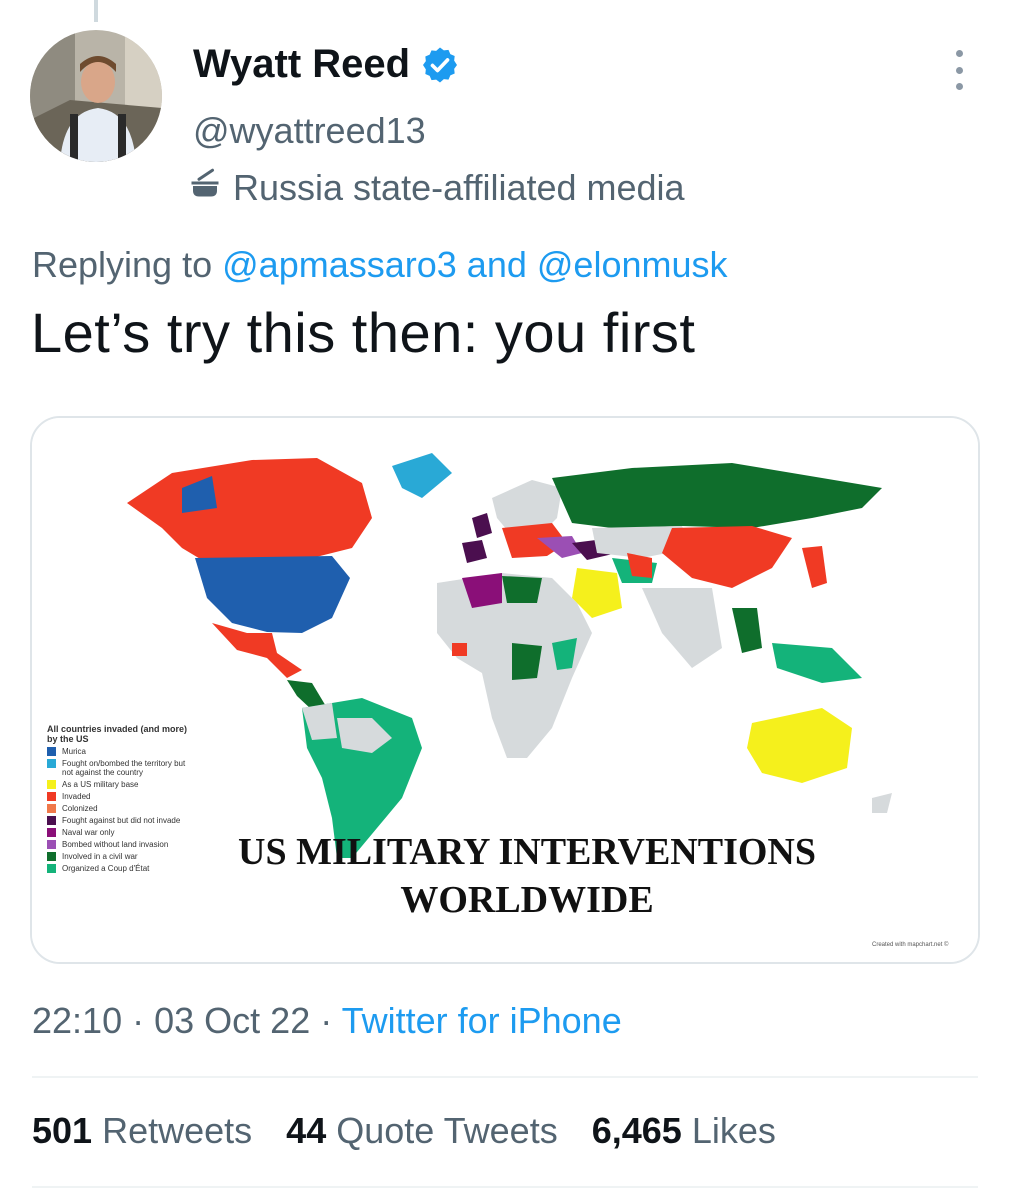  I want to click on likes-label: Likes, so click(733, 1130).